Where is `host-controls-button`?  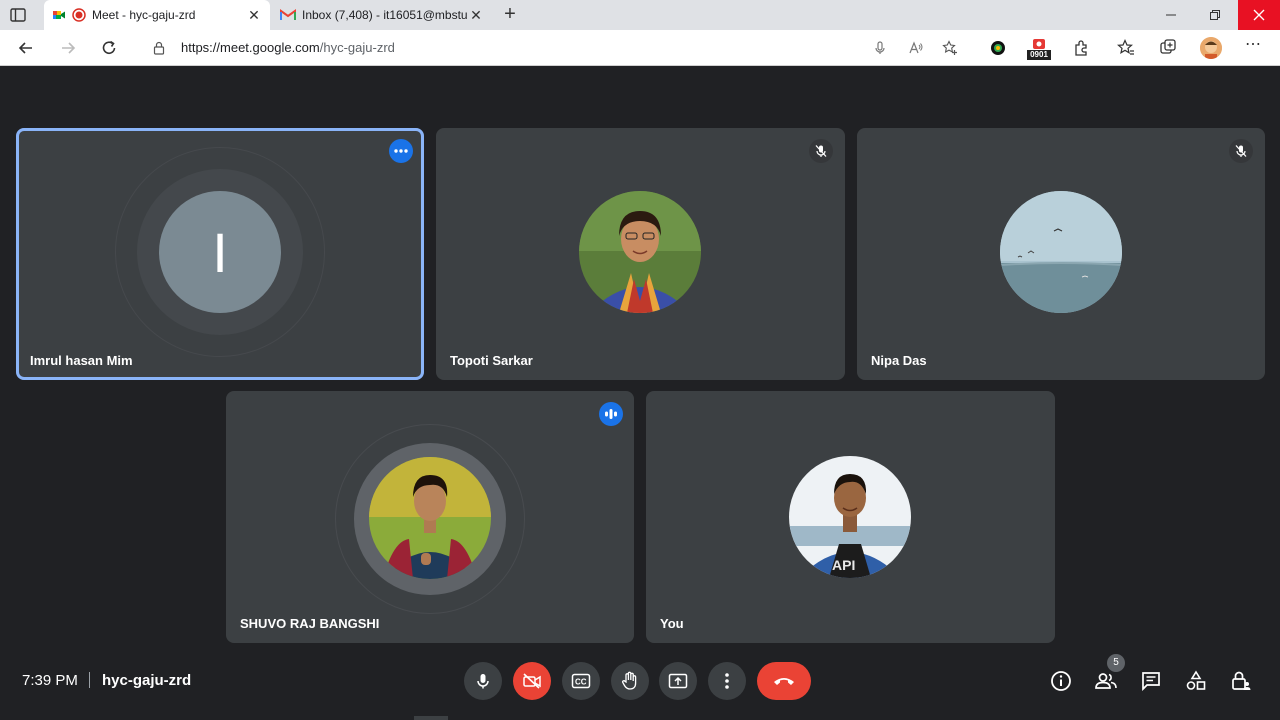
host-controls-button is located at coordinates (1241, 681).